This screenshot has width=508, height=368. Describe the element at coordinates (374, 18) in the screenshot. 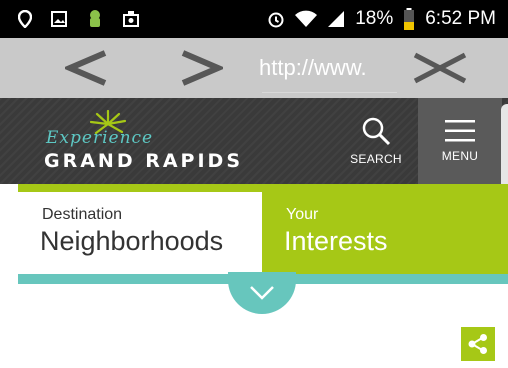

I see `battery-percent: 18%` at that location.